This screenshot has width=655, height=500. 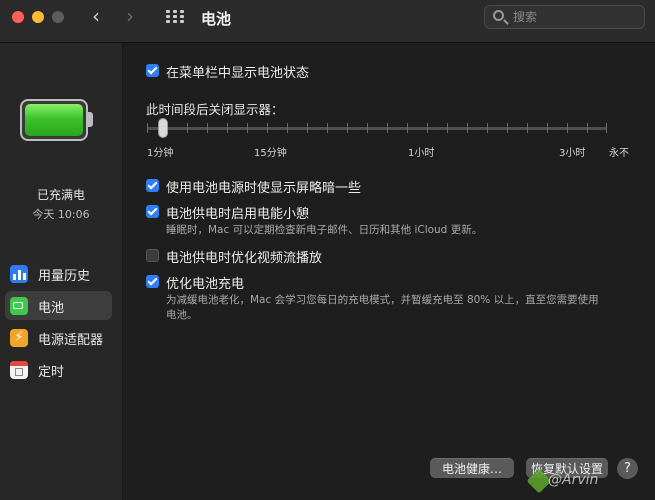 I want to click on sidebar-item-label: 用量历史, so click(x=64, y=276).